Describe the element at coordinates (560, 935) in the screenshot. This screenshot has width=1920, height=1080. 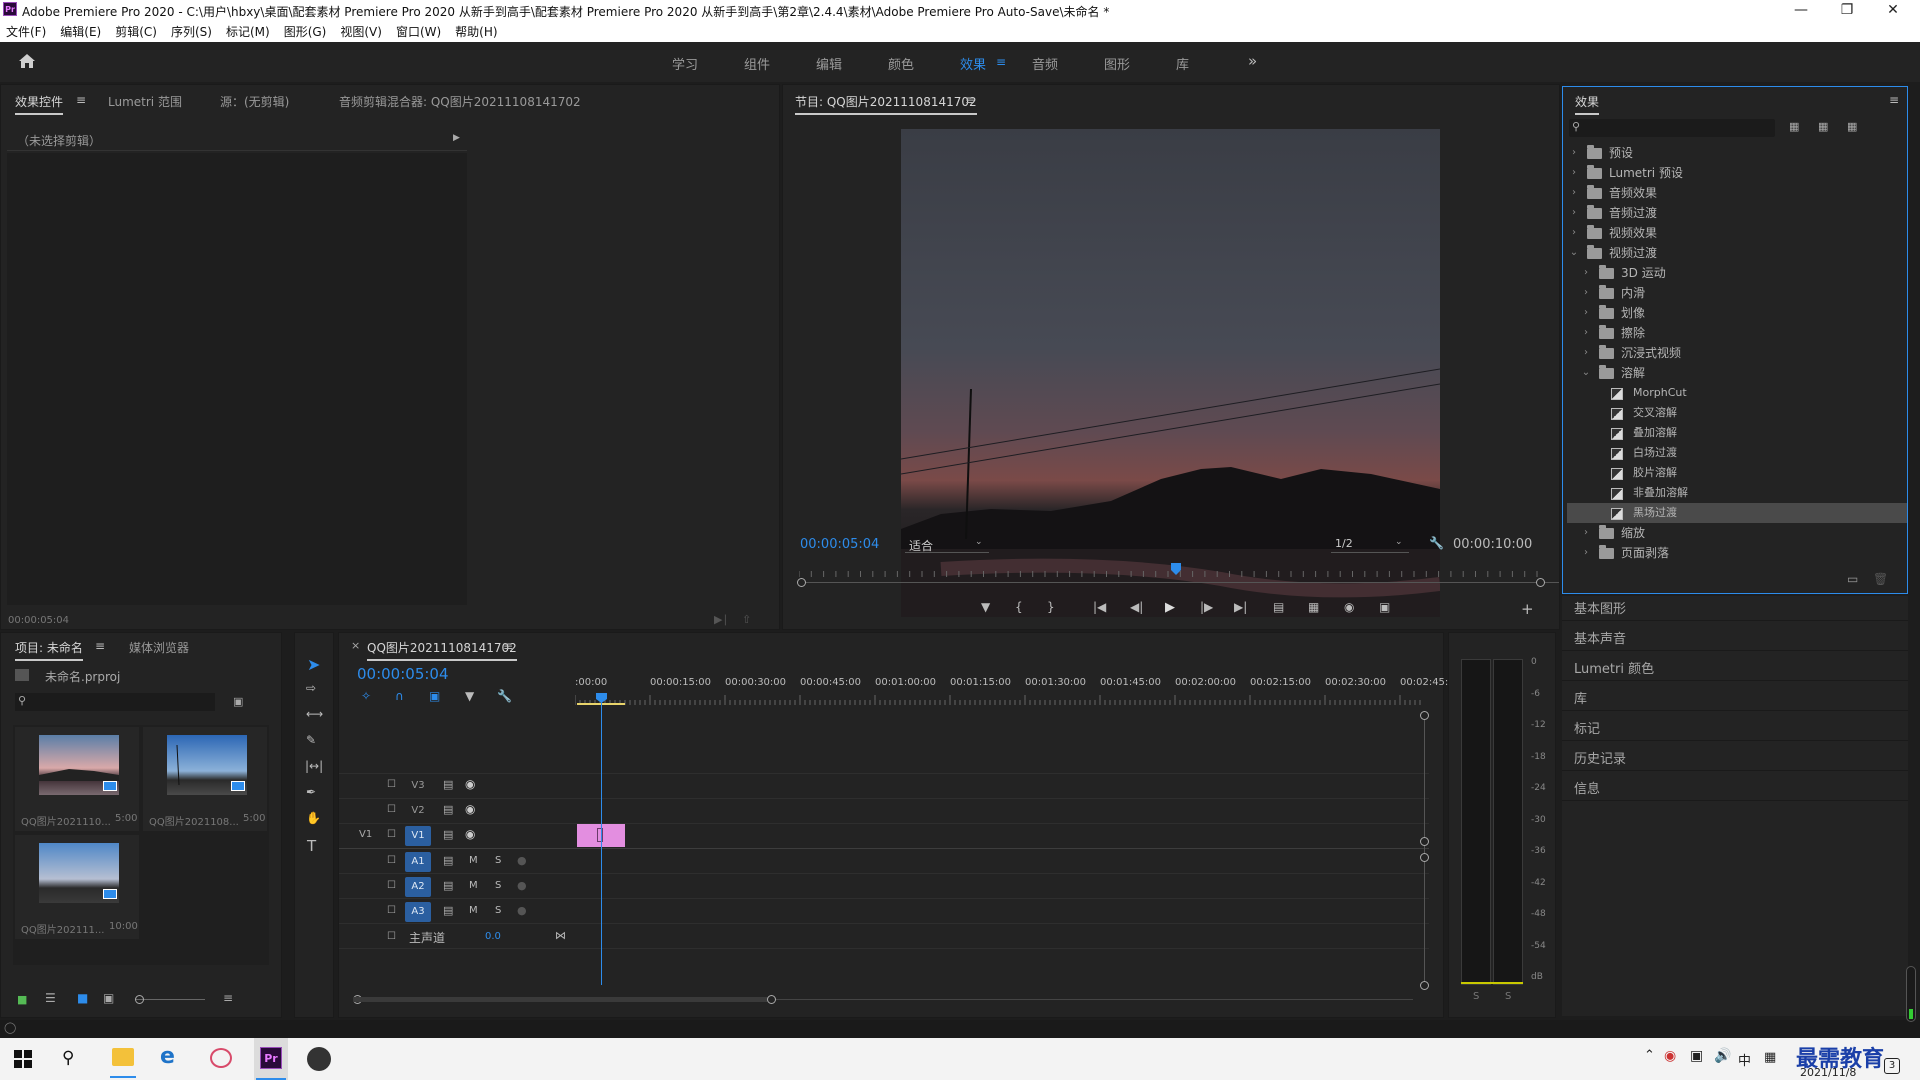
I see `master-expand-icon: ⋈` at that location.